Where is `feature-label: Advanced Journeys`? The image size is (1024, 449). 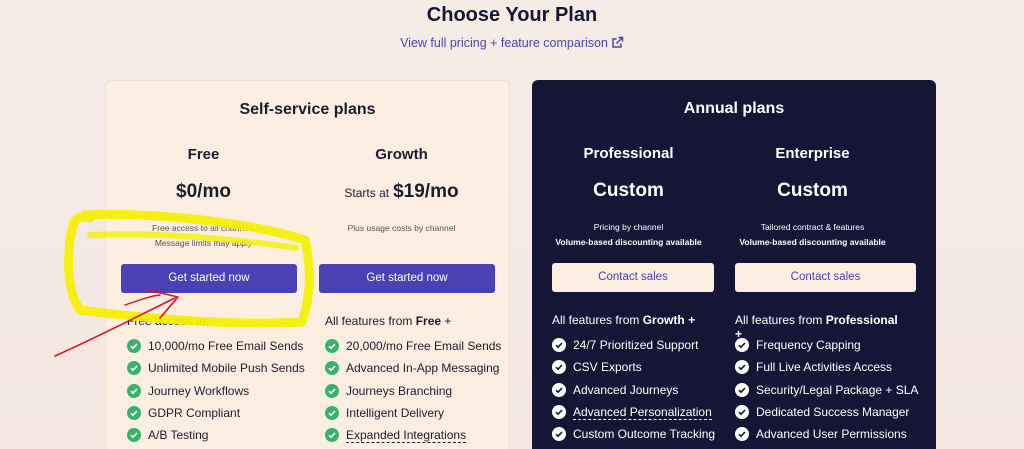 feature-label: Advanced Journeys is located at coordinates (626, 389).